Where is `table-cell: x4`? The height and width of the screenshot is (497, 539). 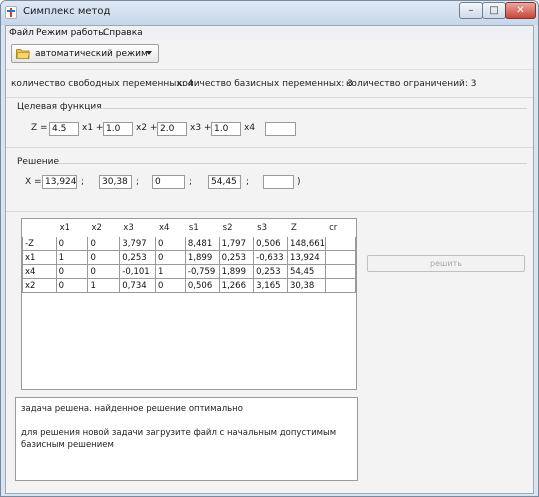
table-cell: x4 is located at coordinates (39, 271).